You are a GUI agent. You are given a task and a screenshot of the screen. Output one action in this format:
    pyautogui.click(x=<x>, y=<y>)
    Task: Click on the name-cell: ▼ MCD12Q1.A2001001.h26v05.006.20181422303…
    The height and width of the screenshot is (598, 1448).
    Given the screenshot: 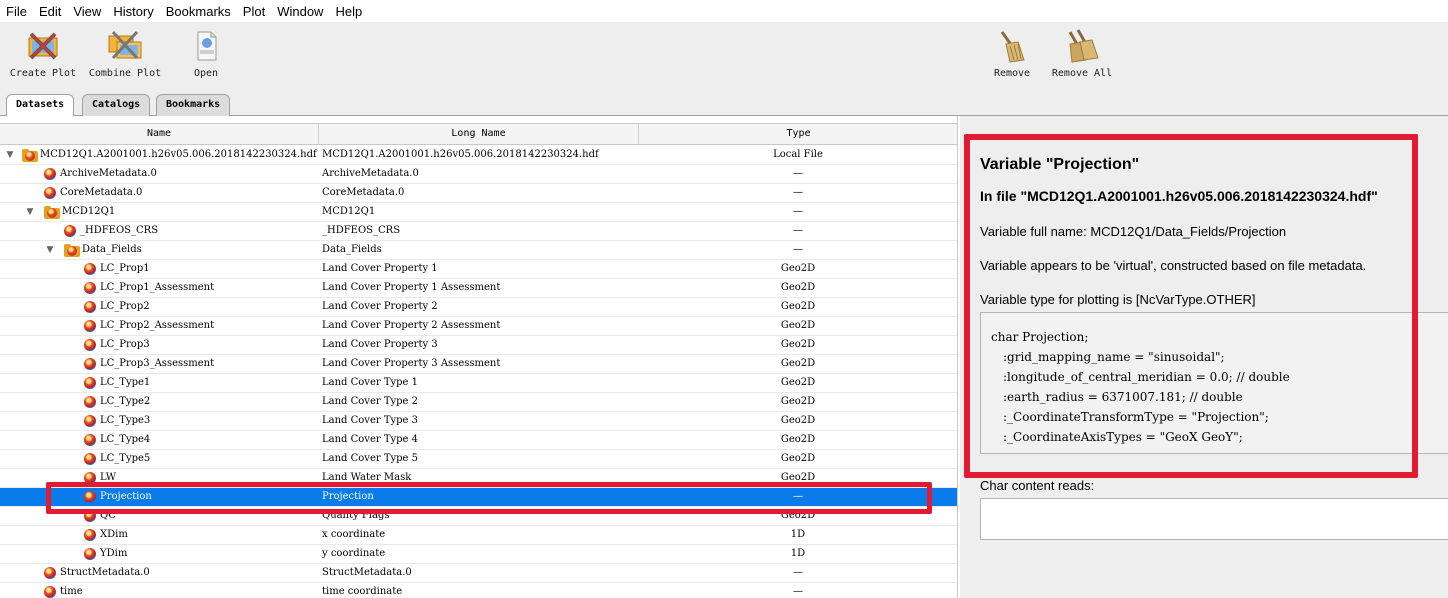 What is the action you would take?
    pyautogui.click(x=159, y=155)
    